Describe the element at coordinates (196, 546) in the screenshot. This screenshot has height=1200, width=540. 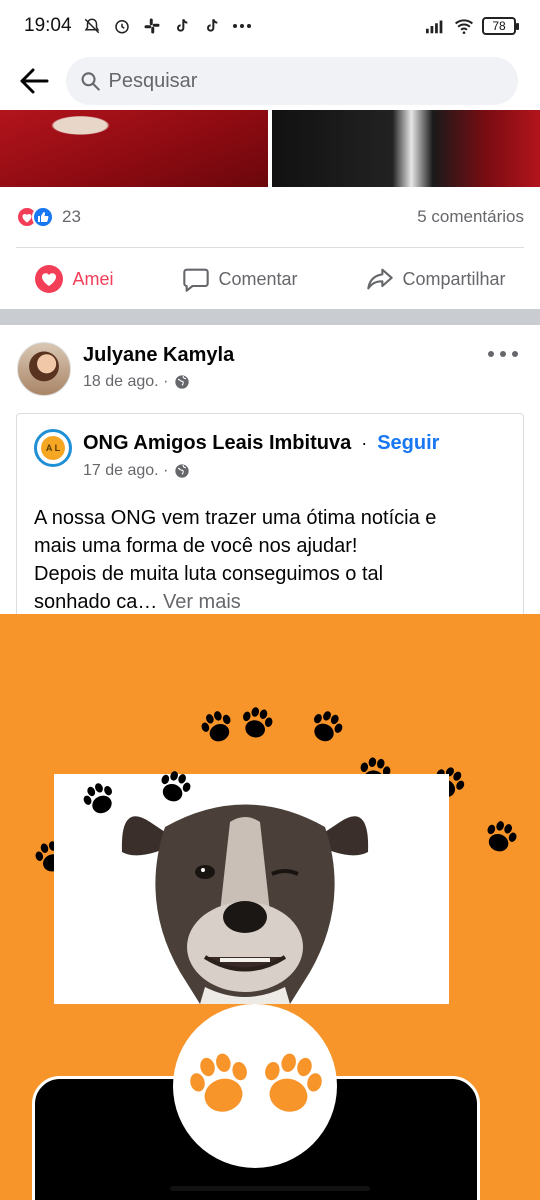
I see `post-text-line: mais uma forma de você nos ajudar!` at that location.